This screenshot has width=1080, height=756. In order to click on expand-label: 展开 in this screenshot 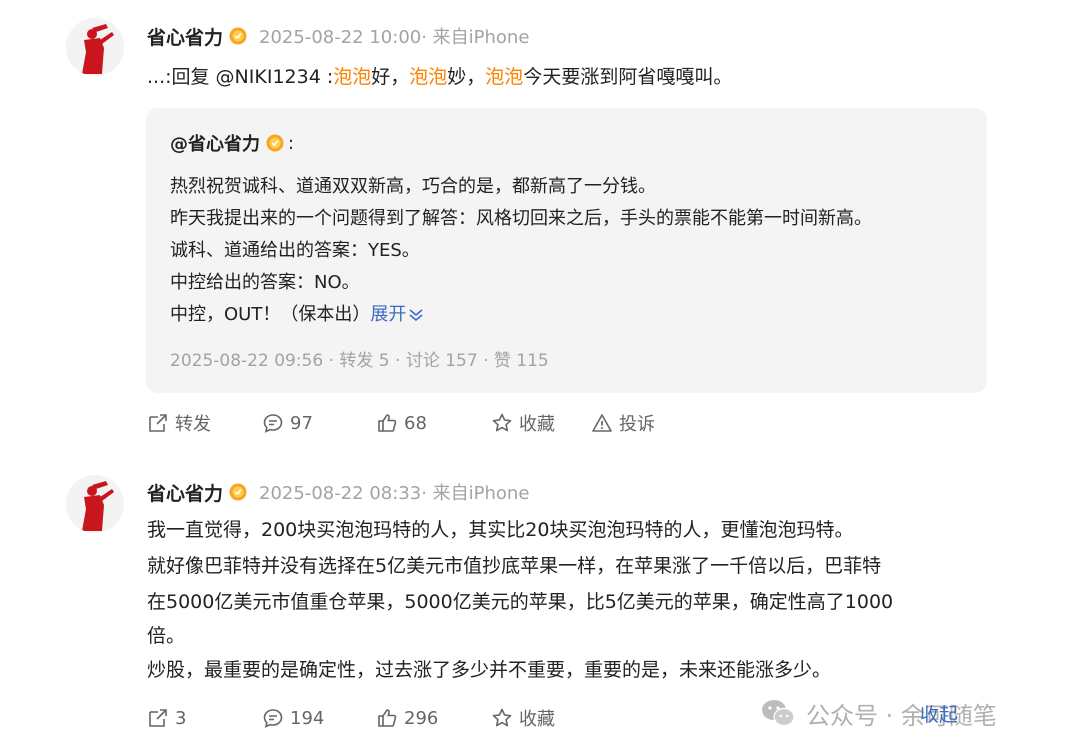, I will do `click(388, 314)`.